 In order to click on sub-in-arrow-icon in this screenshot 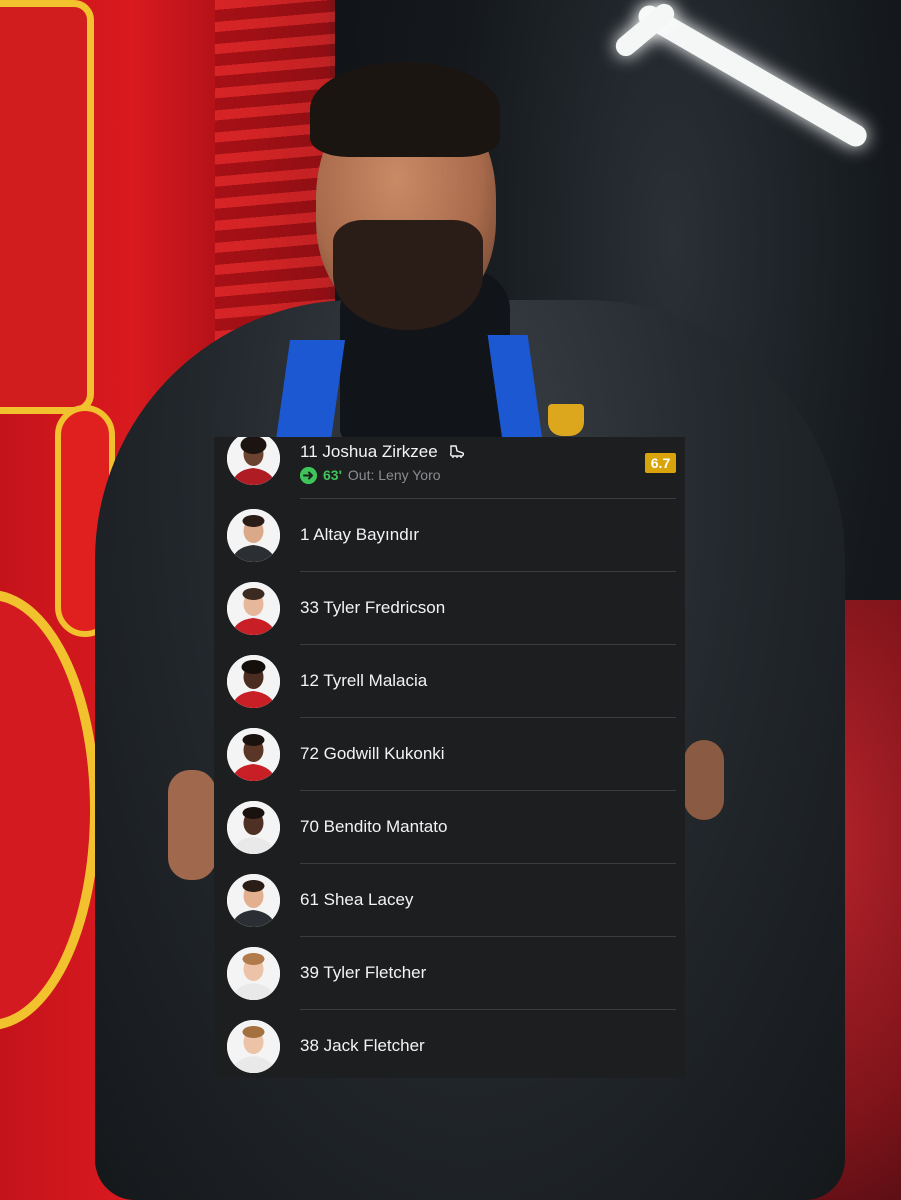, I will do `click(308, 475)`.